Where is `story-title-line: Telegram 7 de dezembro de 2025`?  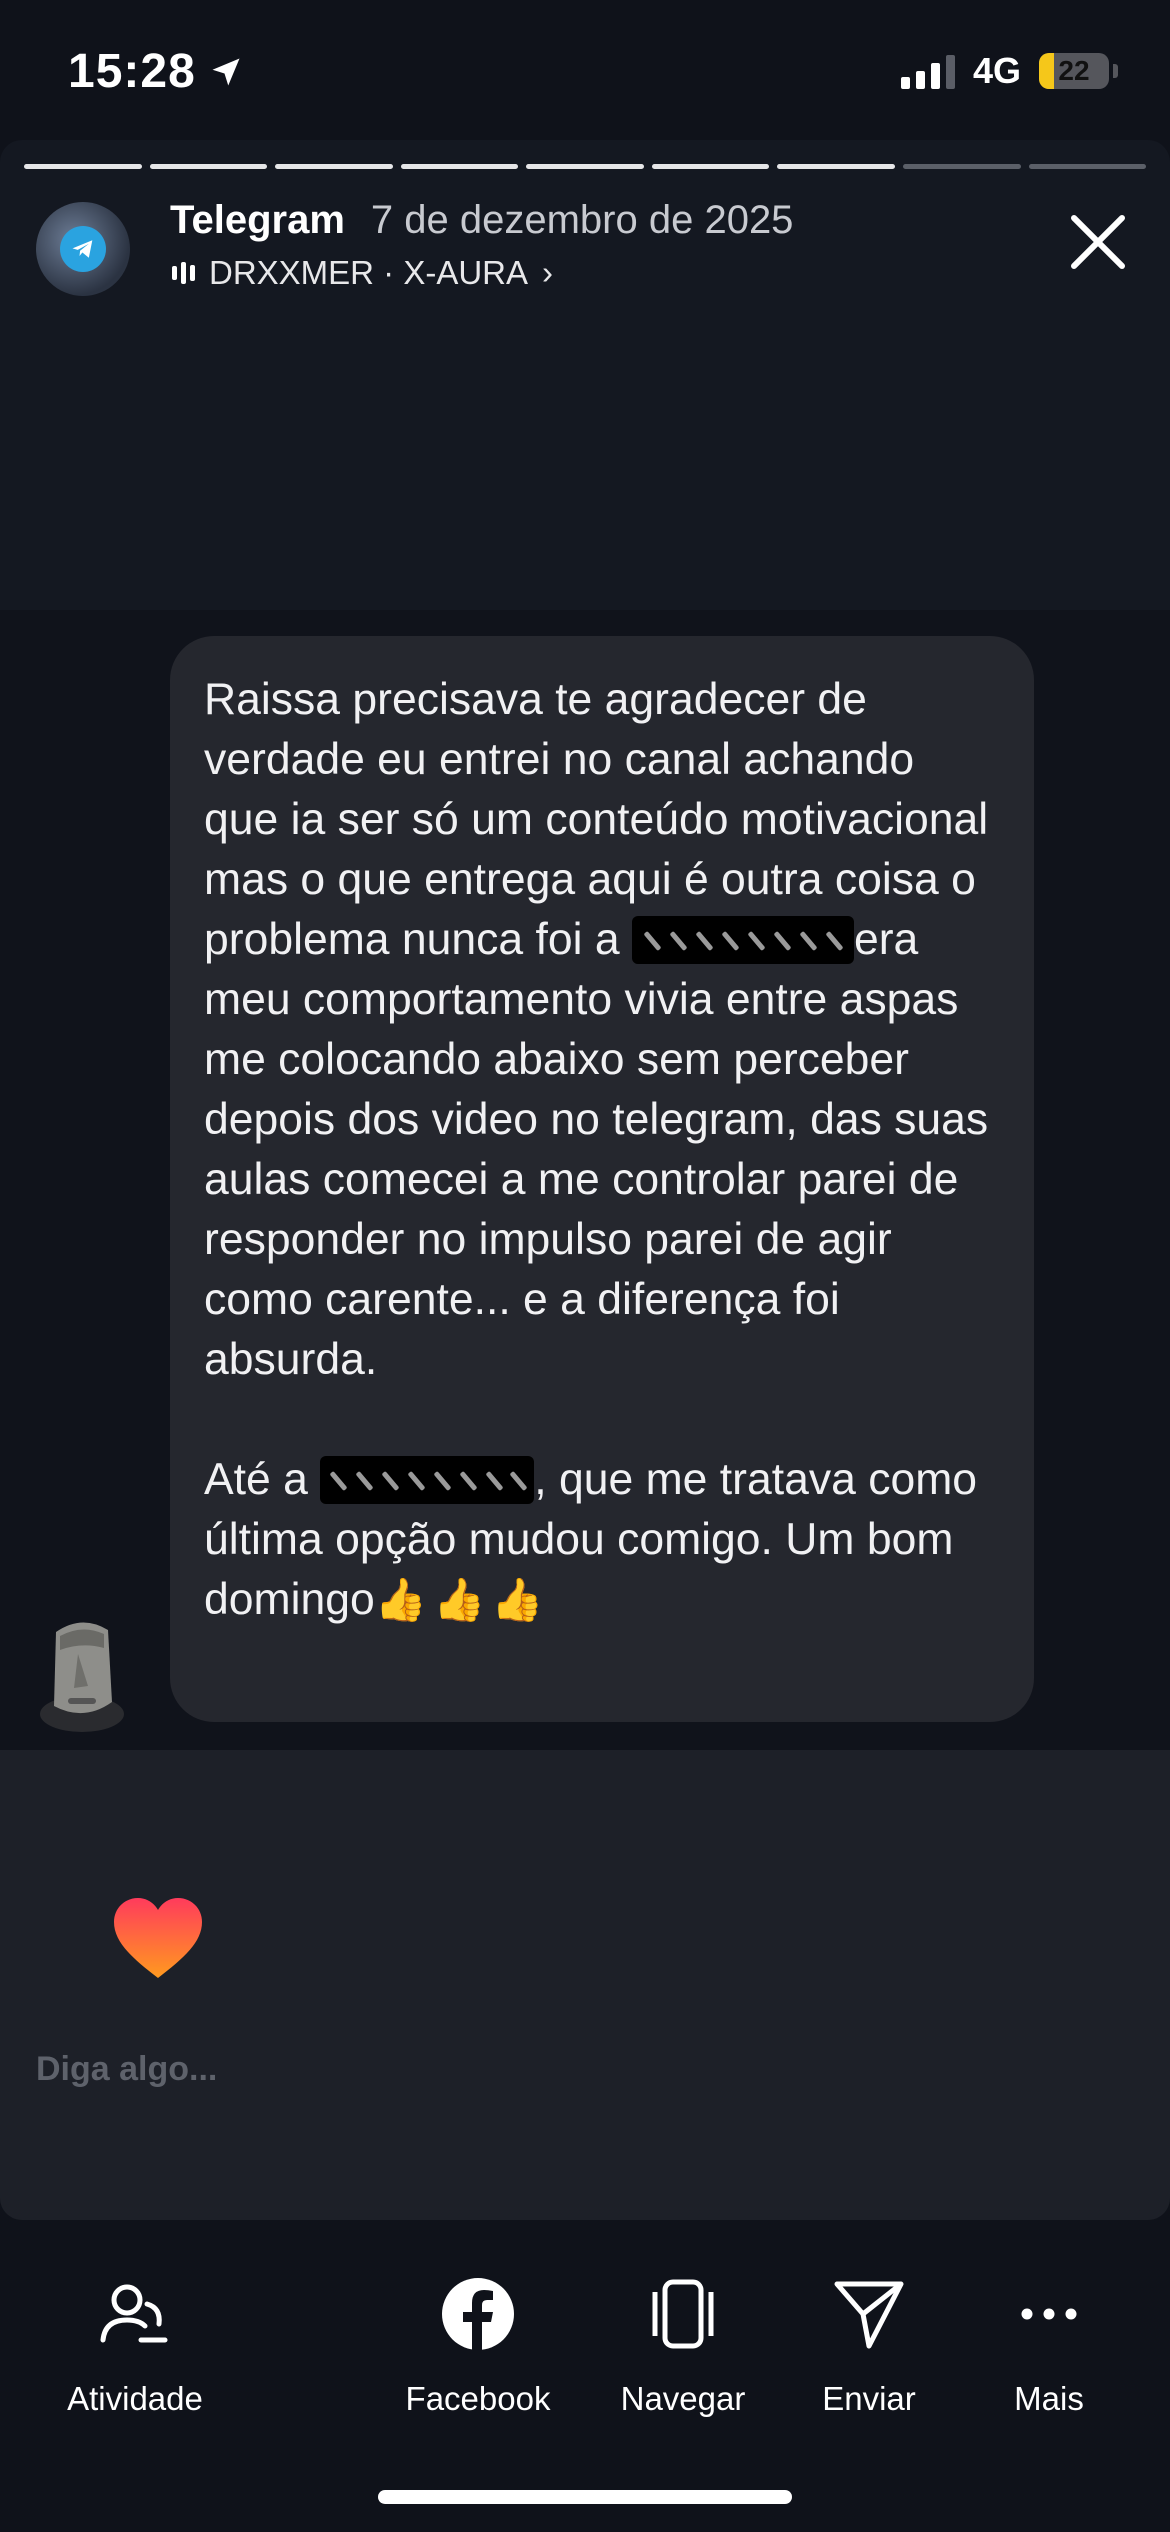
story-title-line: Telegram 7 de dezembro de 2025 is located at coordinates (481, 220).